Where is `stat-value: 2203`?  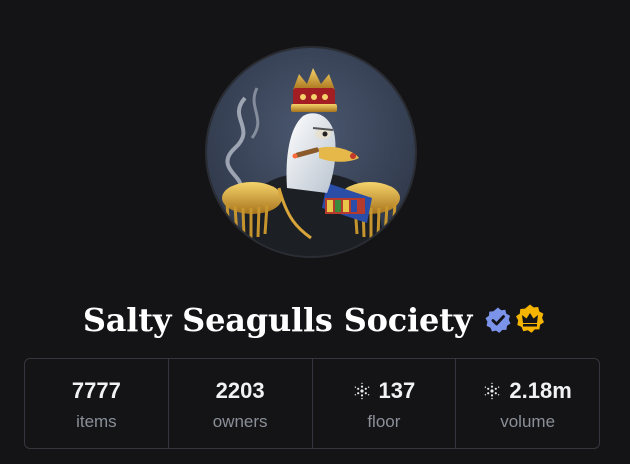
stat-value: 2203 is located at coordinates (240, 390).